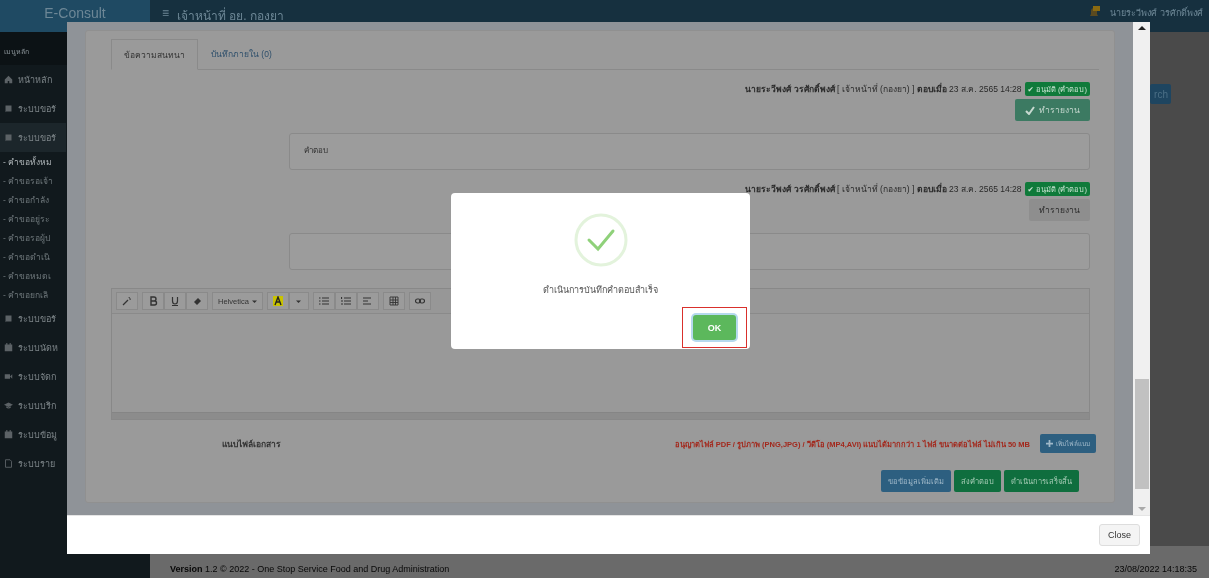 This screenshot has height=578, width=1209. Describe the element at coordinates (241, 54) in the screenshot. I see `tab: บันทึกภายใน (0)` at that location.